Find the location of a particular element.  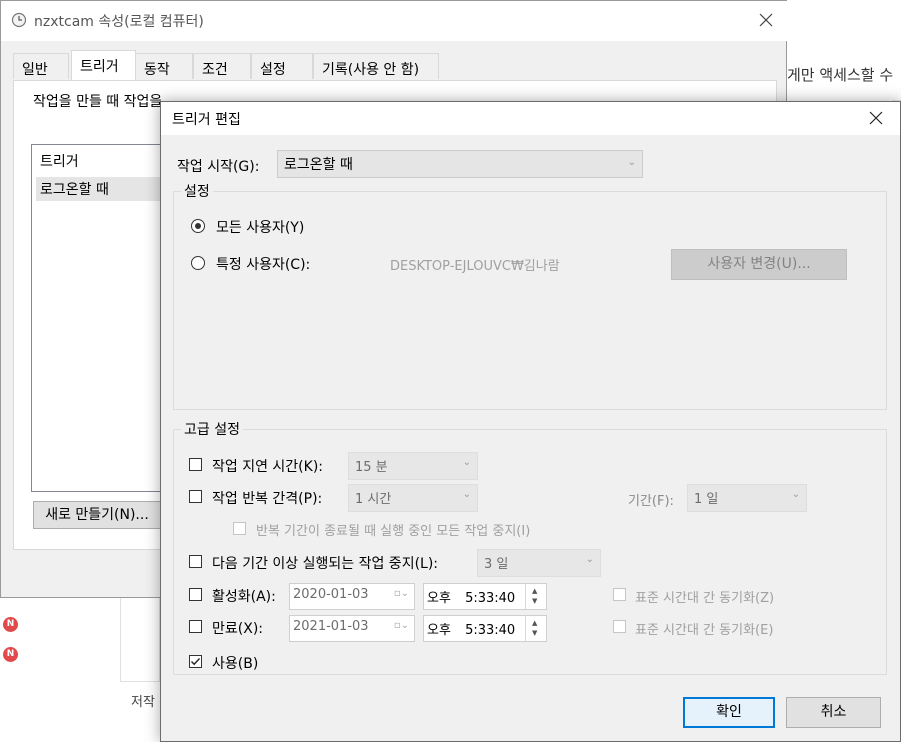

expire-date-field: 2021-01-03 ▫⌄ is located at coordinates (352, 628).